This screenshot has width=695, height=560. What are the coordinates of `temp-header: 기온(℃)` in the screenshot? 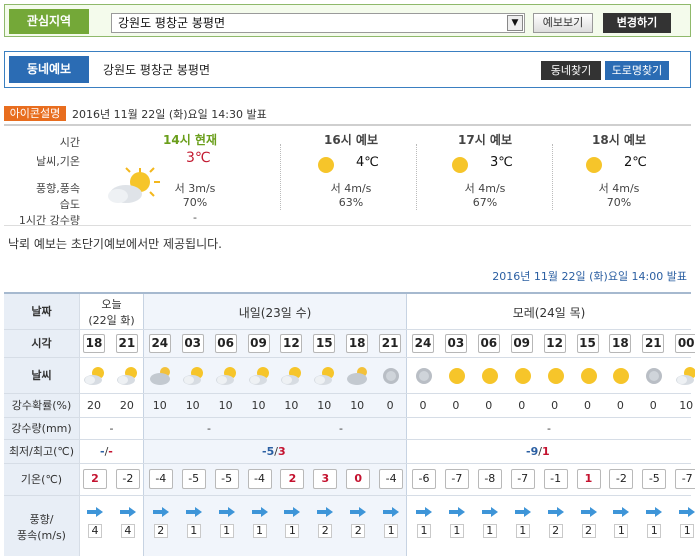 It's located at (42, 479).